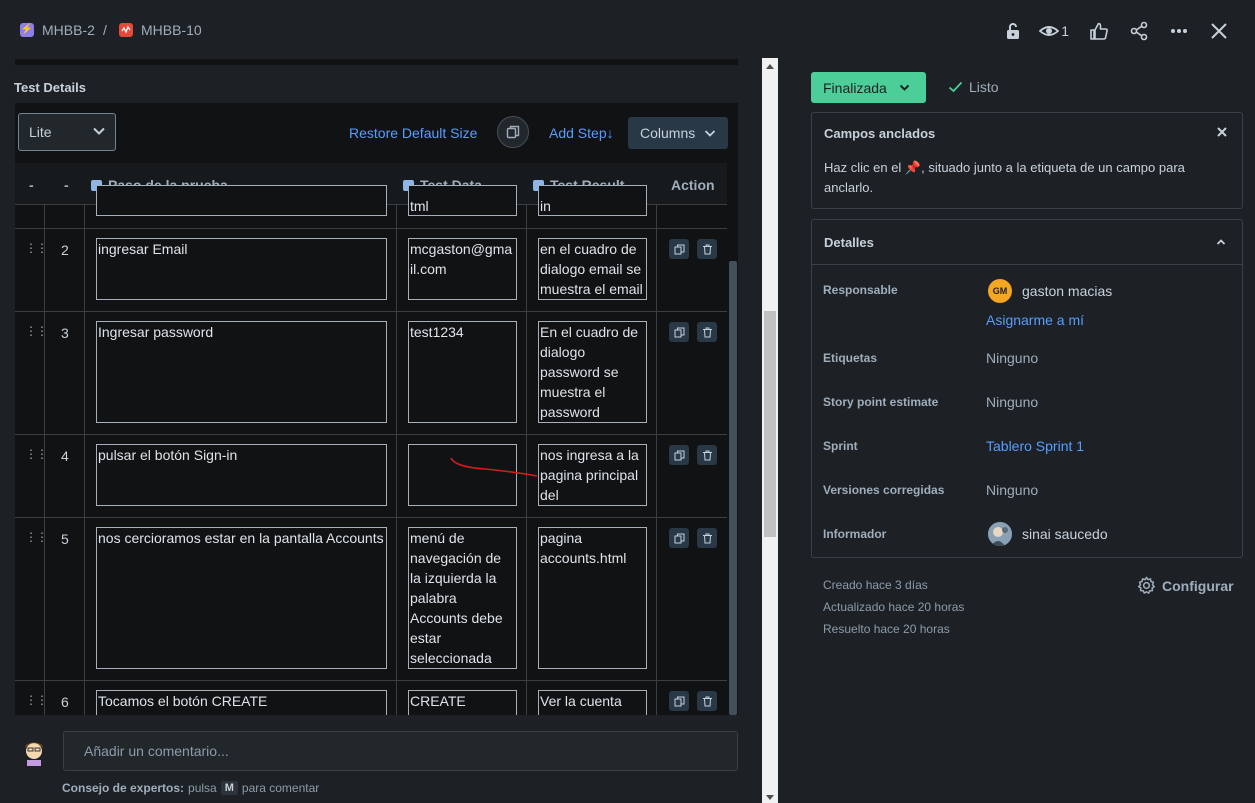  I want to click on test-data-field: tml, so click(462, 200).